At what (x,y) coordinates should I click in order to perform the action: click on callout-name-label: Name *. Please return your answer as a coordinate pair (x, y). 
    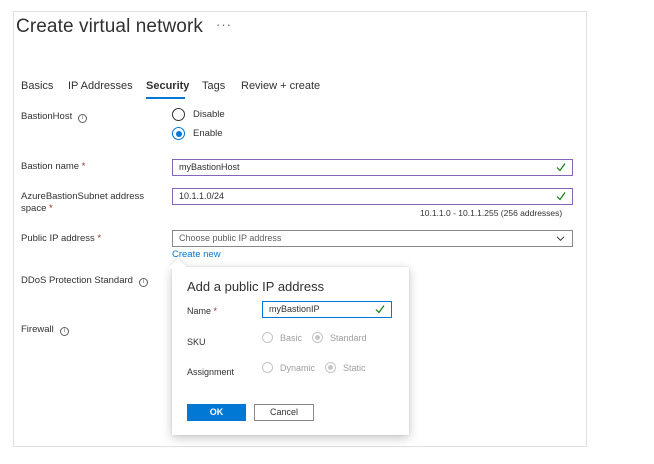
    Looking at the image, I should click on (202, 311).